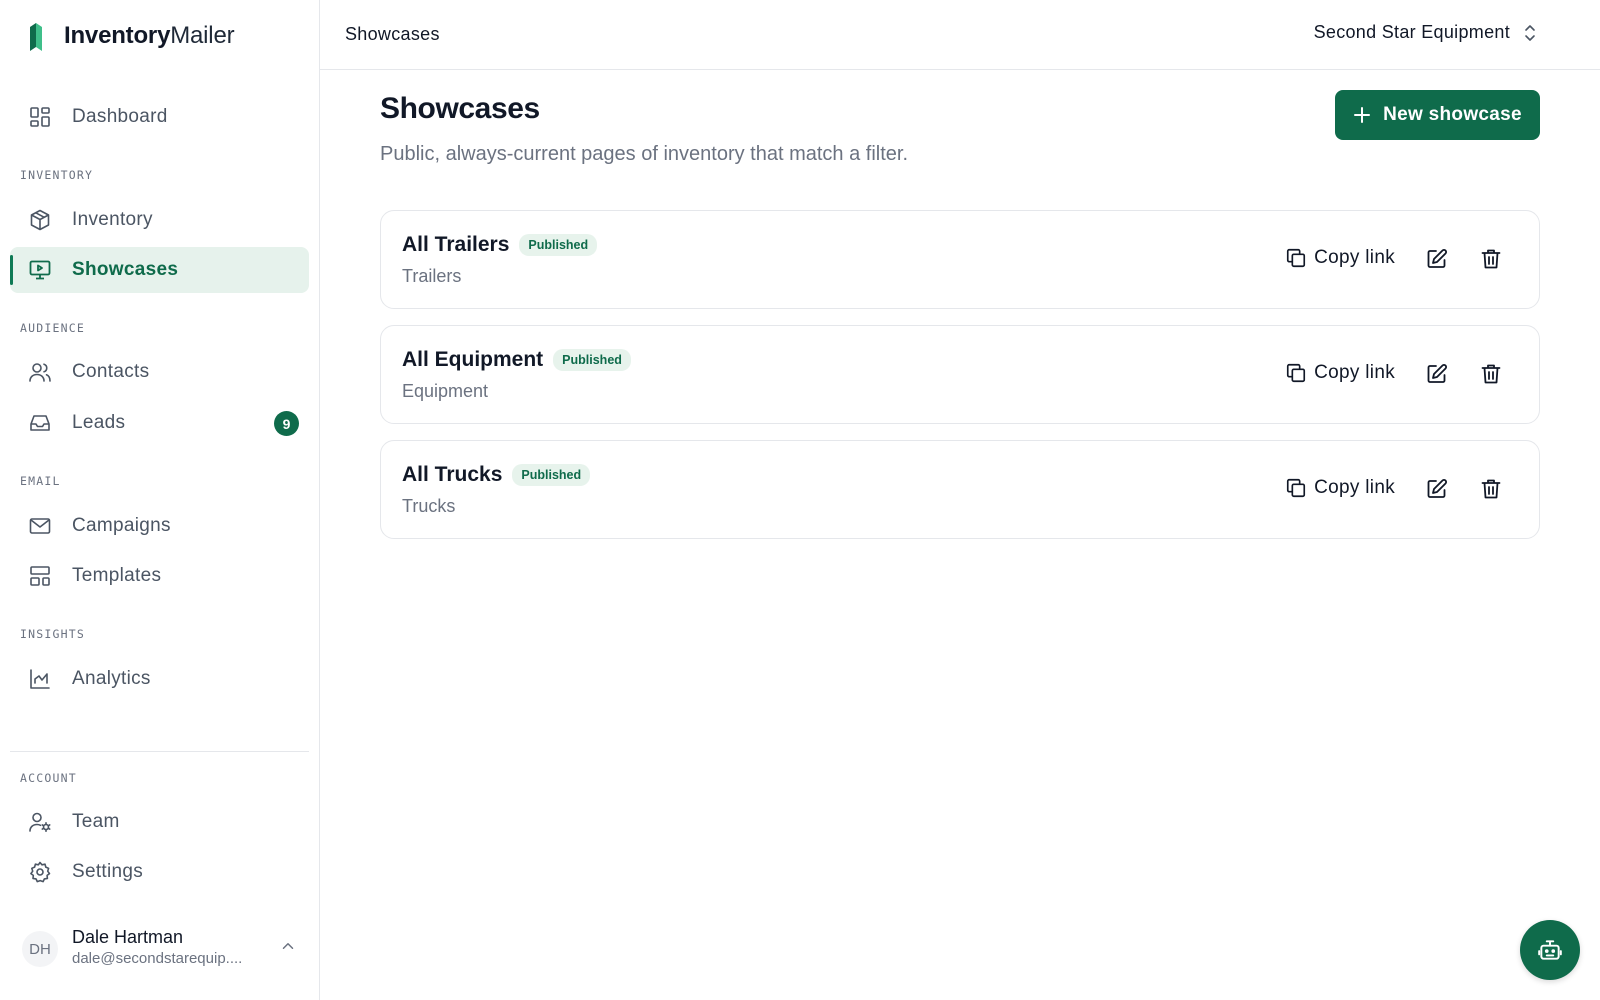  Describe the element at coordinates (445, 391) in the screenshot. I see `showcase-category: Equipment` at that location.